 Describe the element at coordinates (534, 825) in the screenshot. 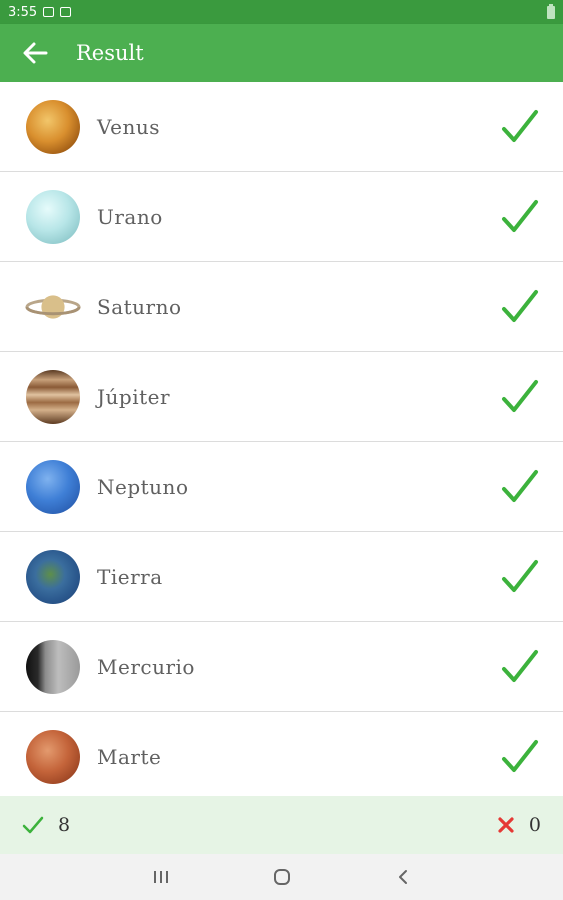

I see `wrong-count: 0` at that location.